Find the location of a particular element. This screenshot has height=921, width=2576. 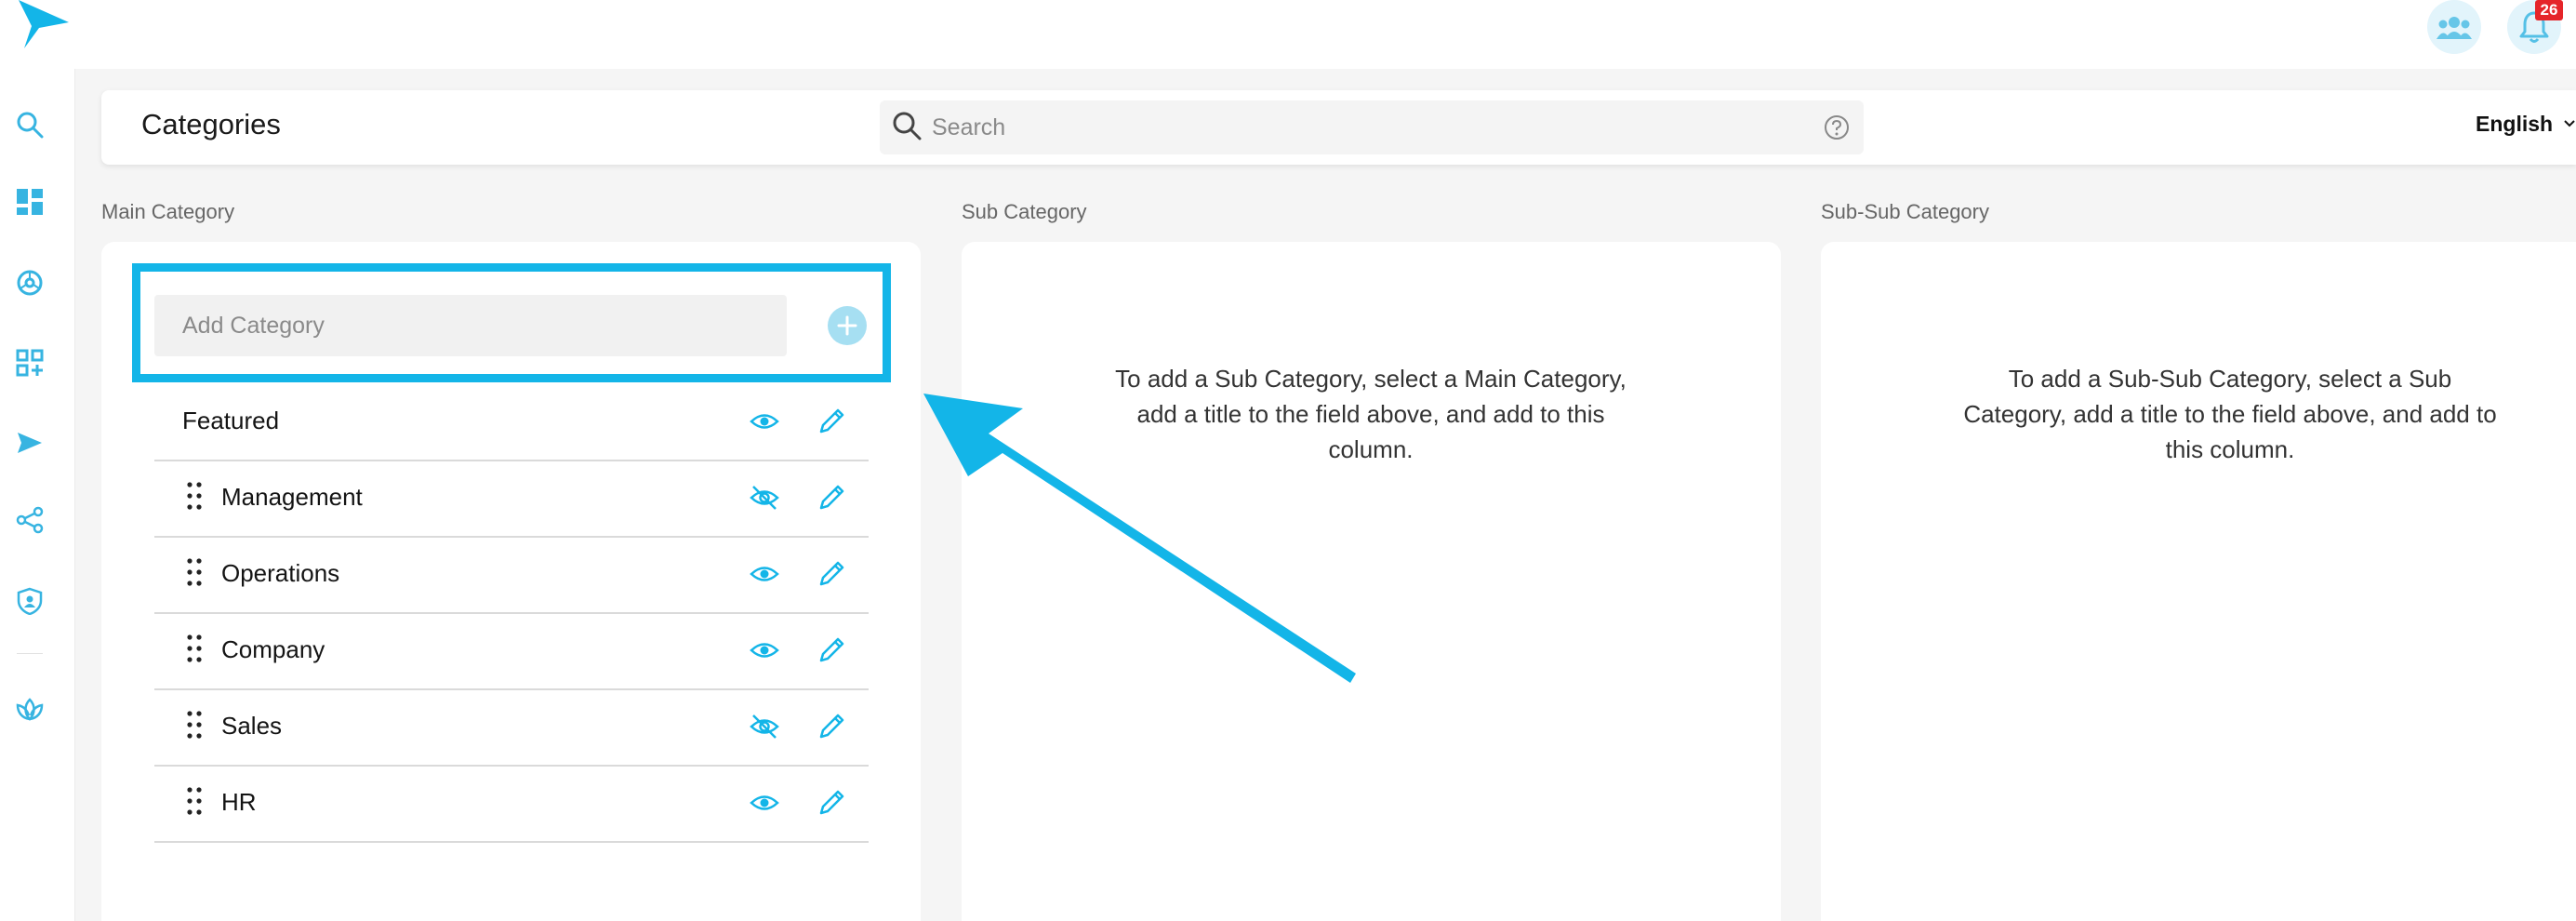

sidebar-item-explore is located at coordinates (29, 283).